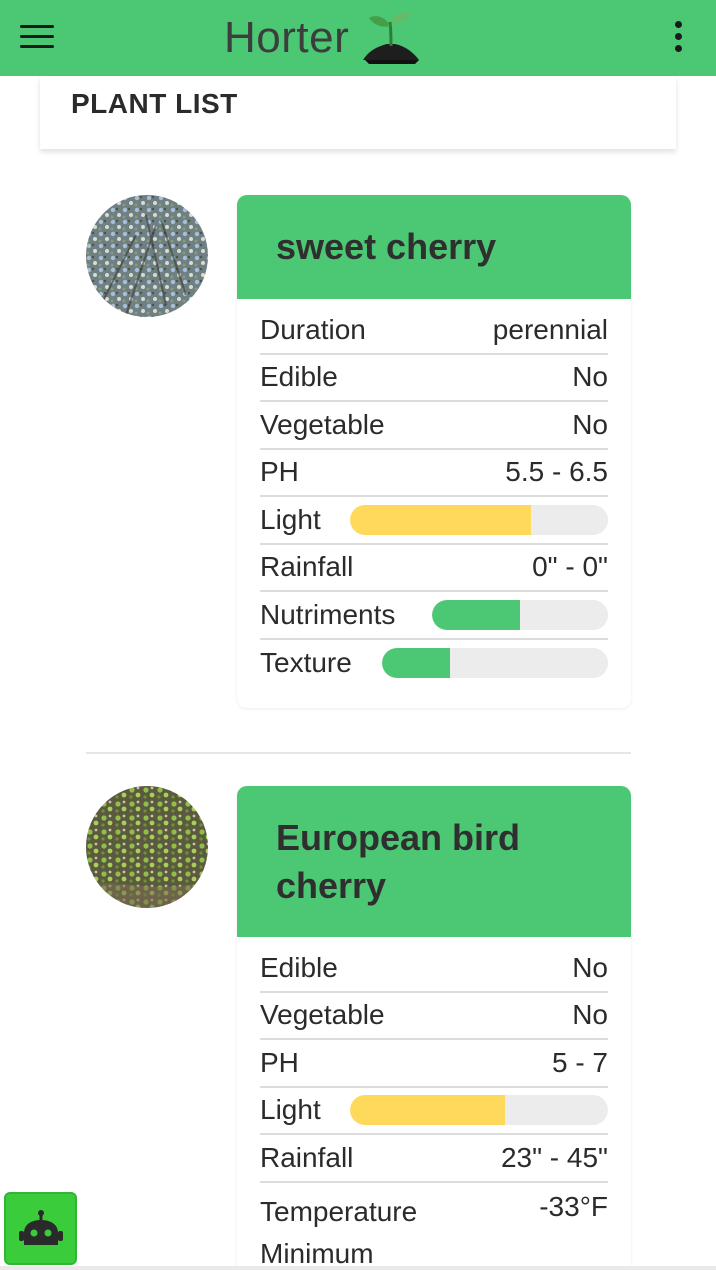 This screenshot has width=716, height=1270. Describe the element at coordinates (398, 861) in the screenshot. I see `plant-name: European bird cherry` at that location.